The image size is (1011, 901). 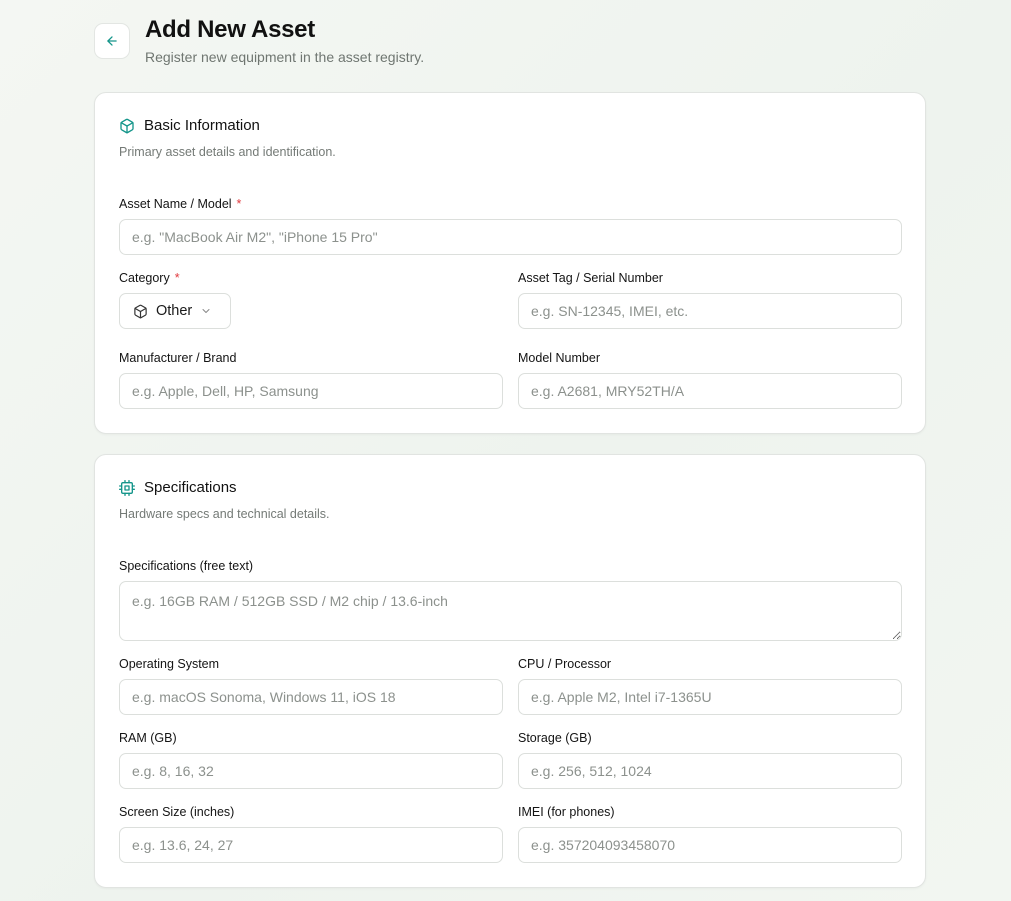 I want to click on screen-size-input, so click(x=311, y=845).